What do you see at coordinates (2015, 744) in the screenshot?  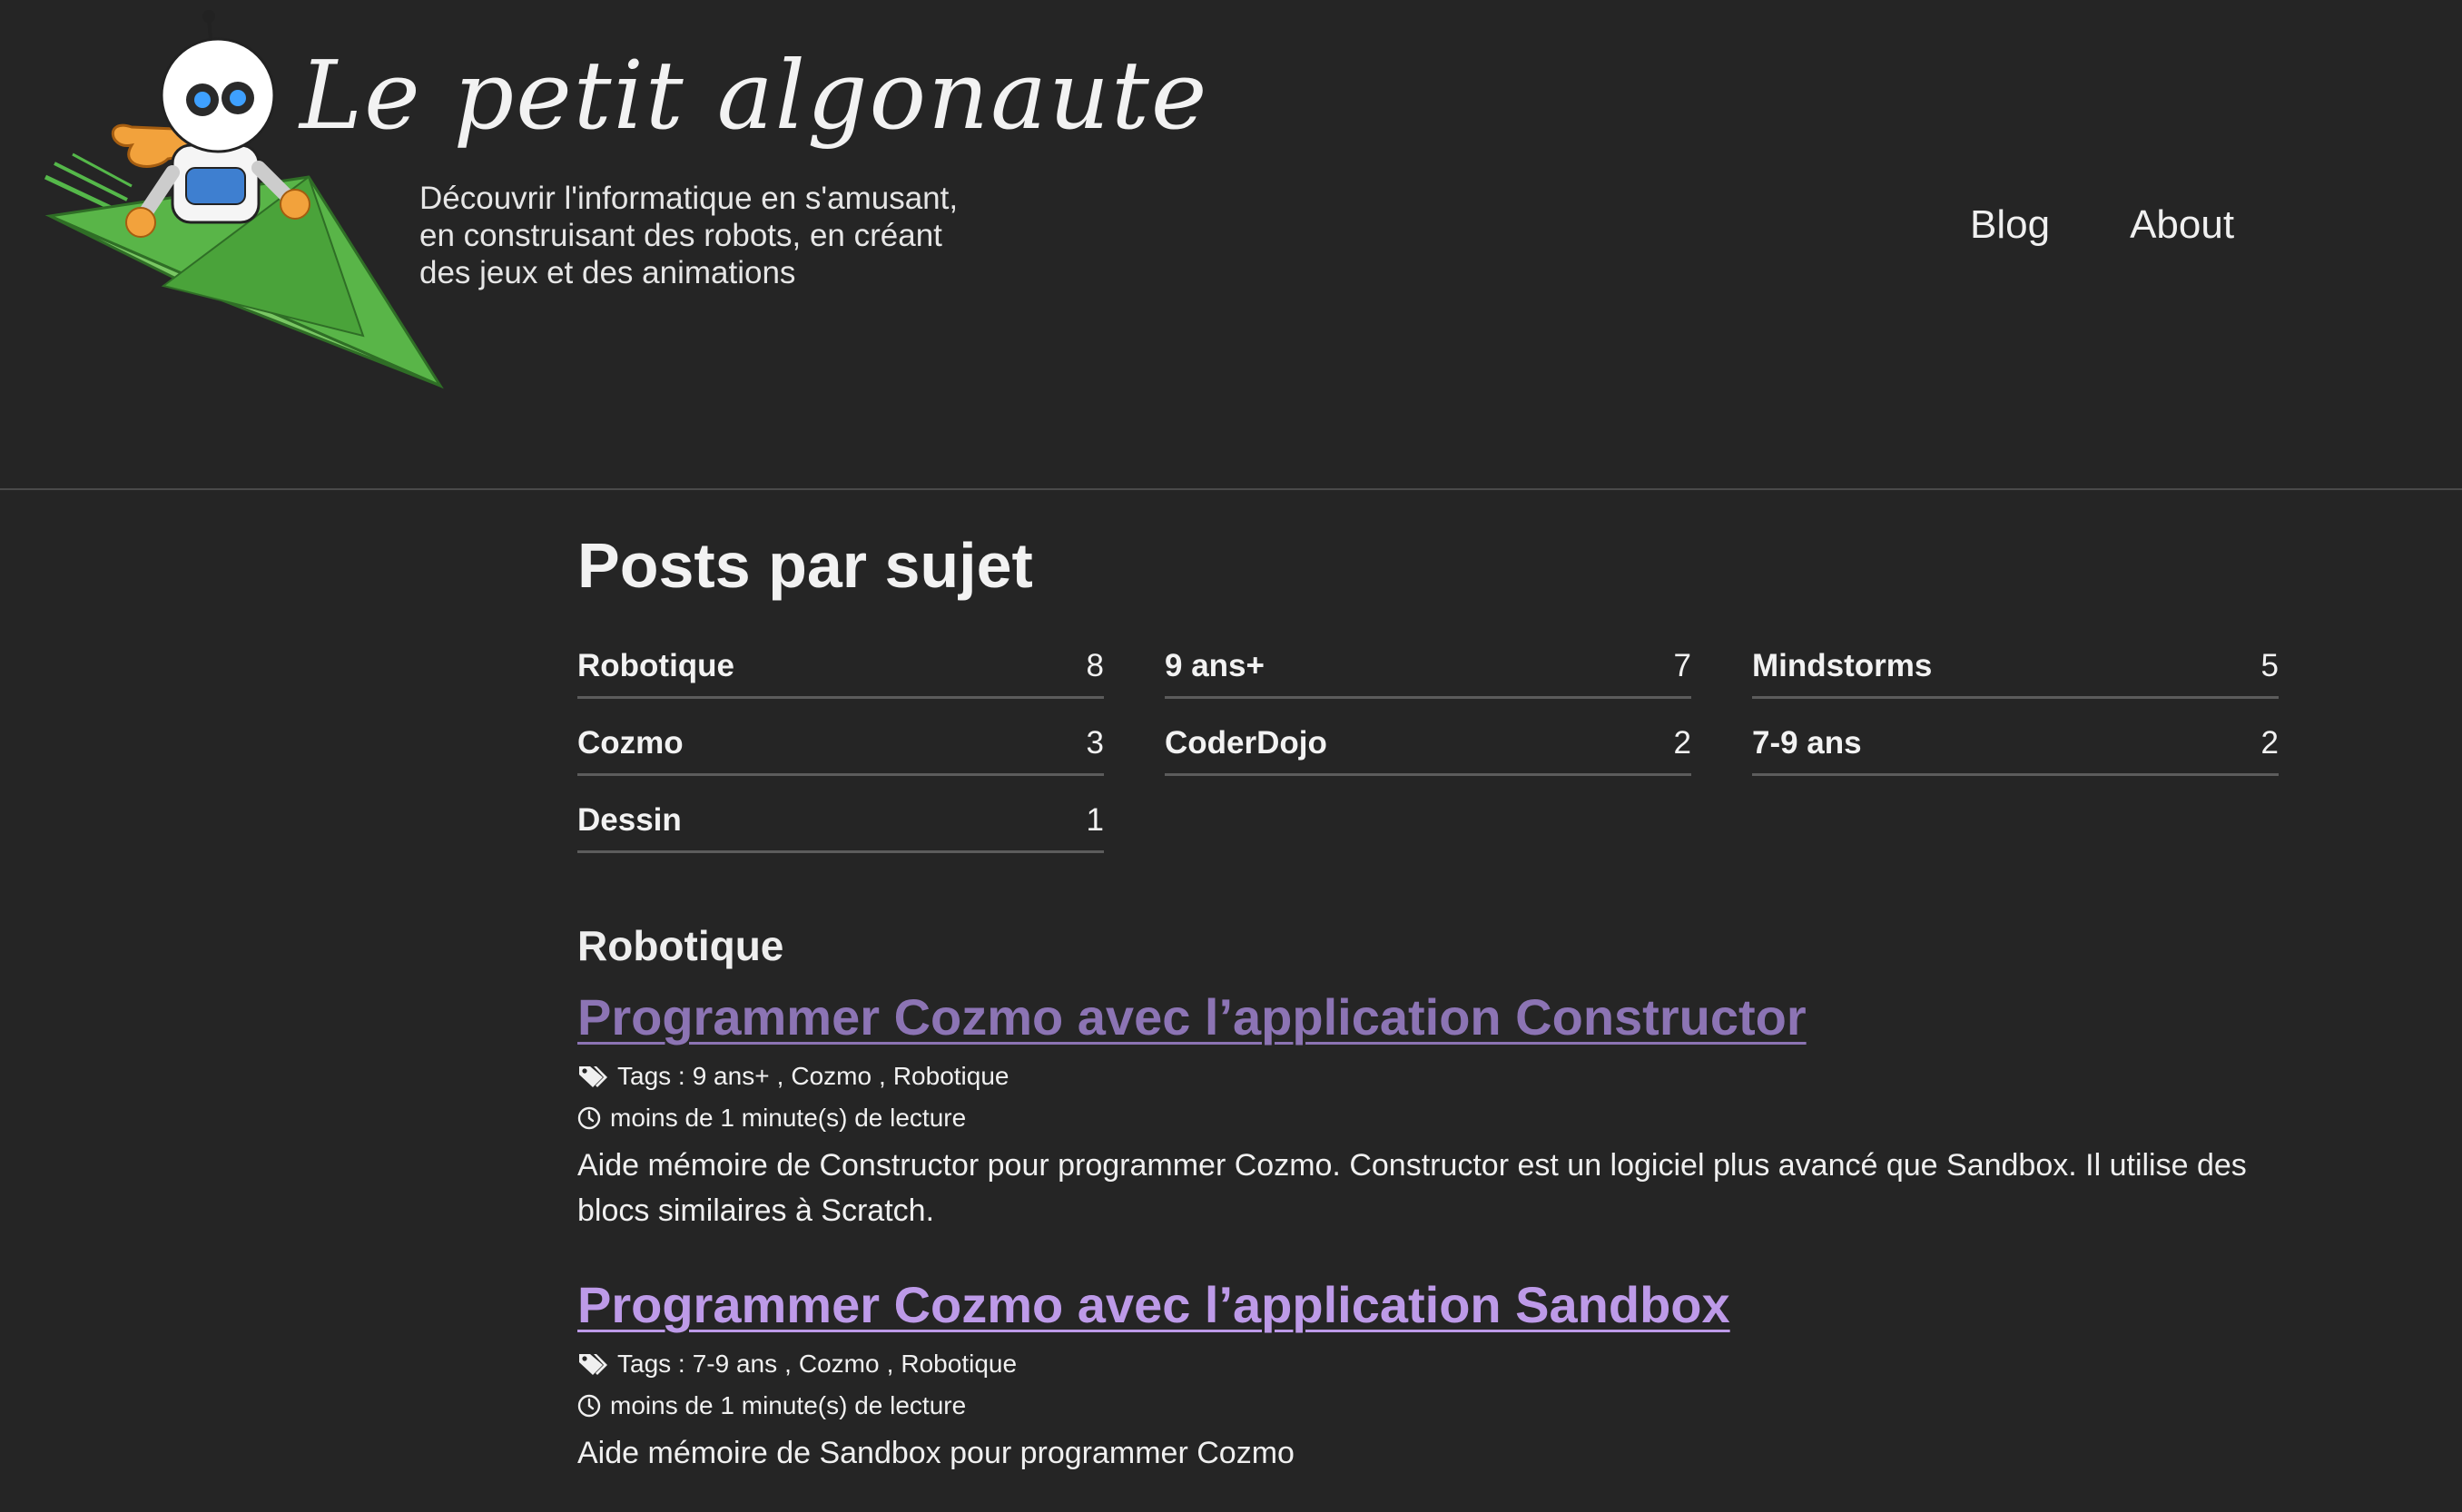 I see `tag-link-7-9-ans: 7-9 ans 2` at bounding box center [2015, 744].